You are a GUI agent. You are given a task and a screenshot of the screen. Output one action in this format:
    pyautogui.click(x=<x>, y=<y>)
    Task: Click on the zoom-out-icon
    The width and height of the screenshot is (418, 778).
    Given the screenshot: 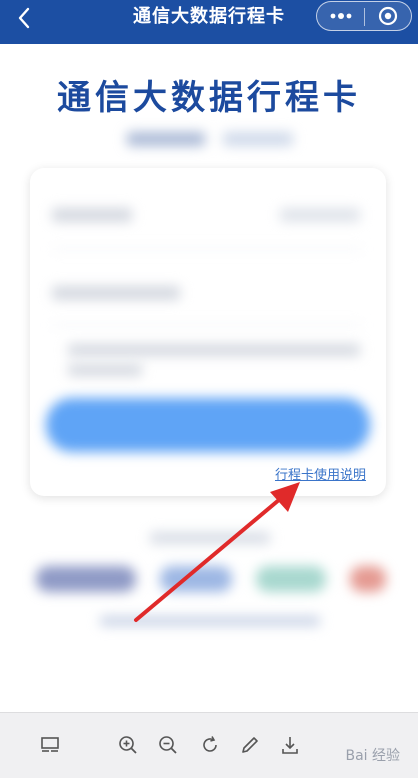 What is the action you would take?
    pyautogui.click(x=168, y=745)
    